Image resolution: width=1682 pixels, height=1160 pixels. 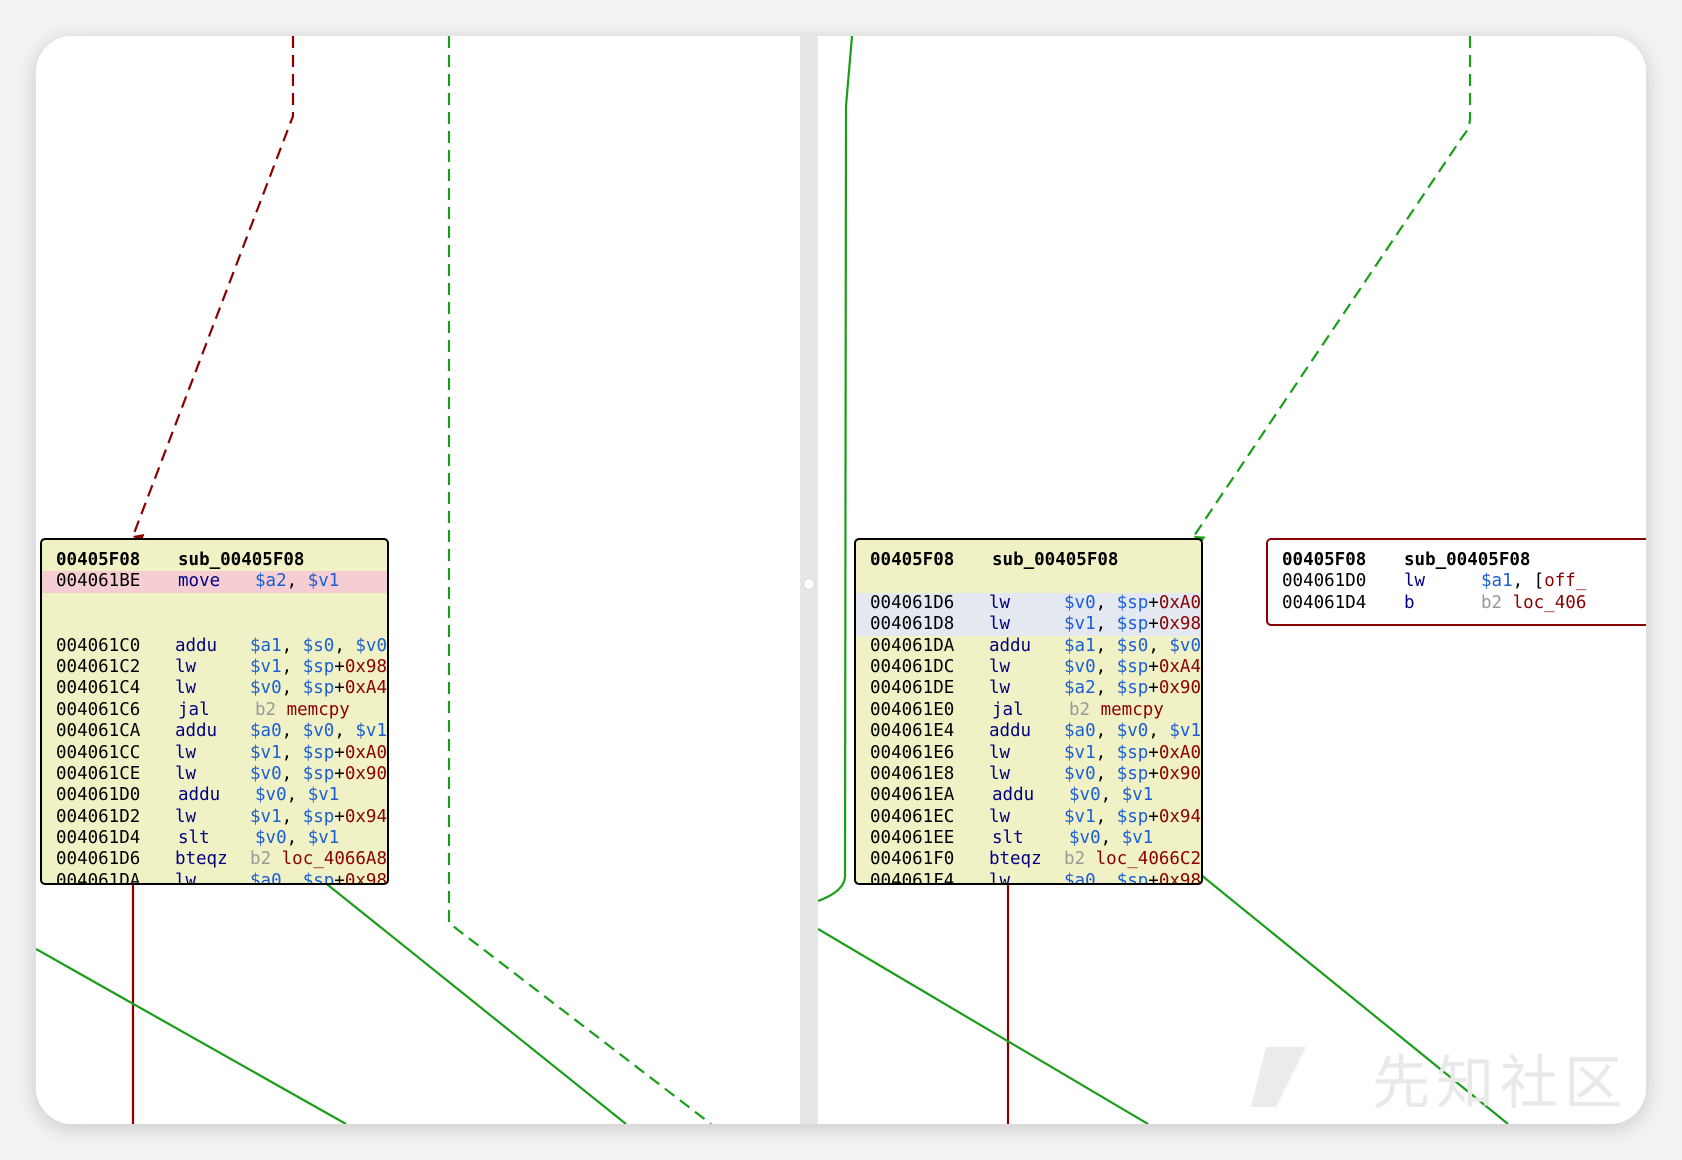 I want to click on instruction-row: 004061DA lw $a0, $sp+0x98, so click(x=214, y=877).